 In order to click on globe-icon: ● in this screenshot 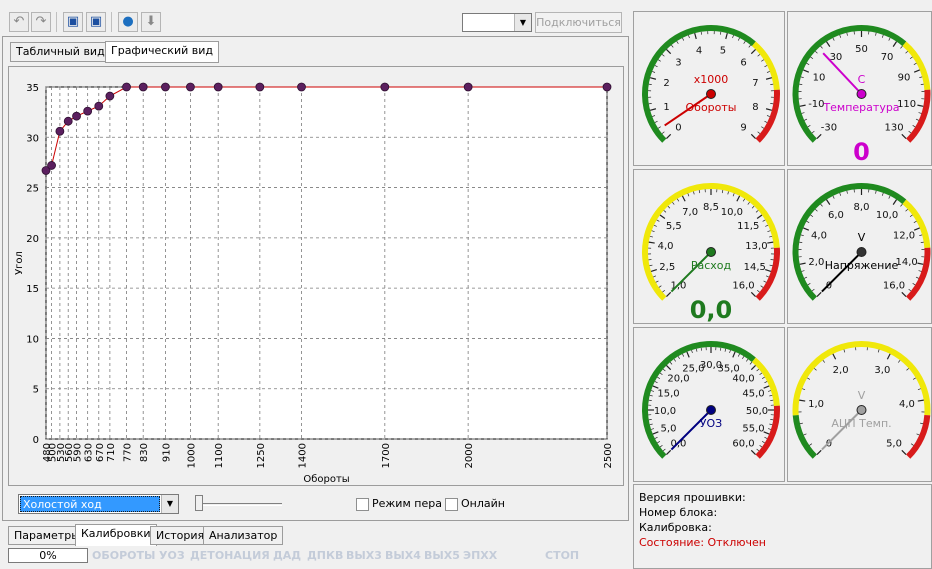, I will do `click(128, 22)`.